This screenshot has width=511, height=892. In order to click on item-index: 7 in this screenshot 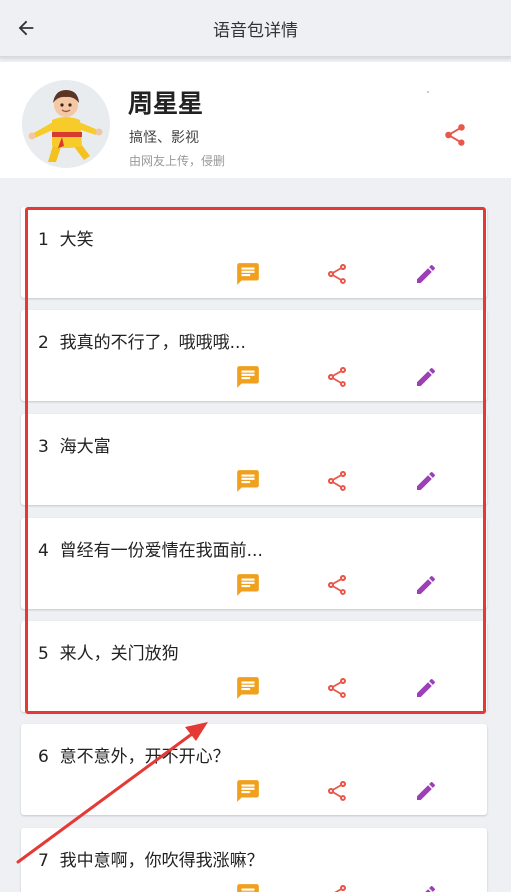, I will do `click(43, 861)`.